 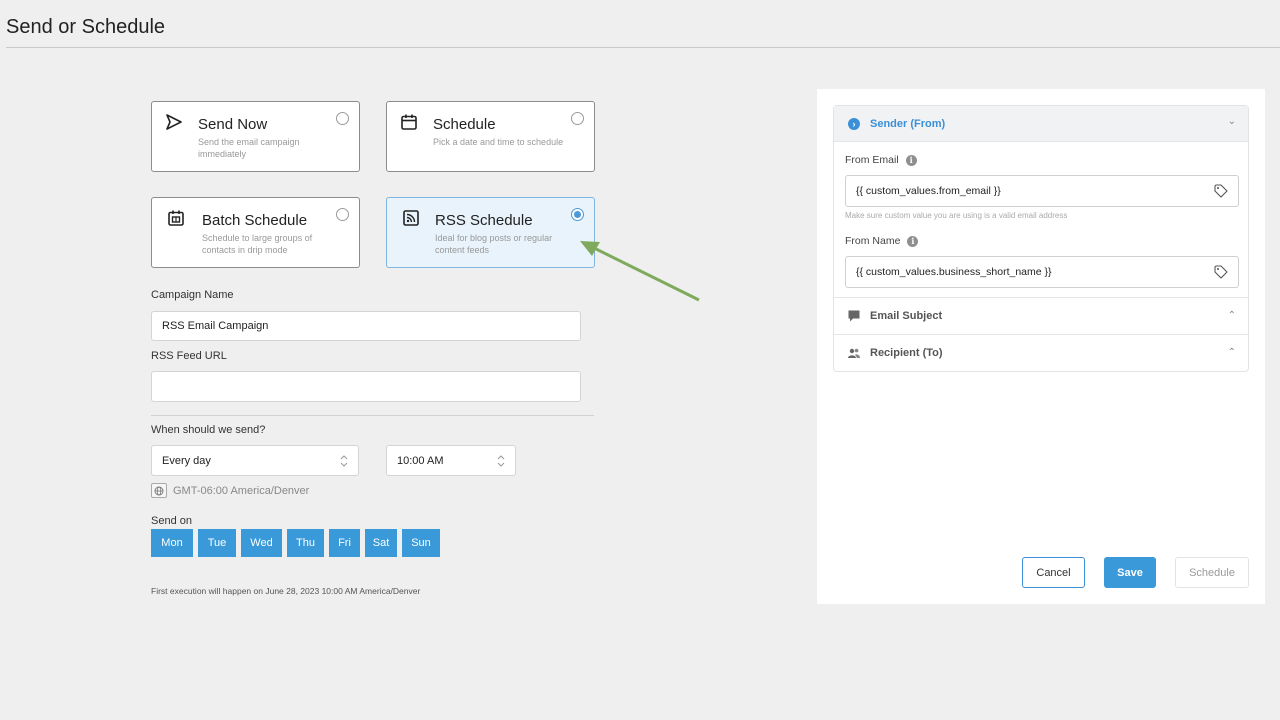 What do you see at coordinates (1212, 572) in the screenshot?
I see `schedule-button: Schedule` at bounding box center [1212, 572].